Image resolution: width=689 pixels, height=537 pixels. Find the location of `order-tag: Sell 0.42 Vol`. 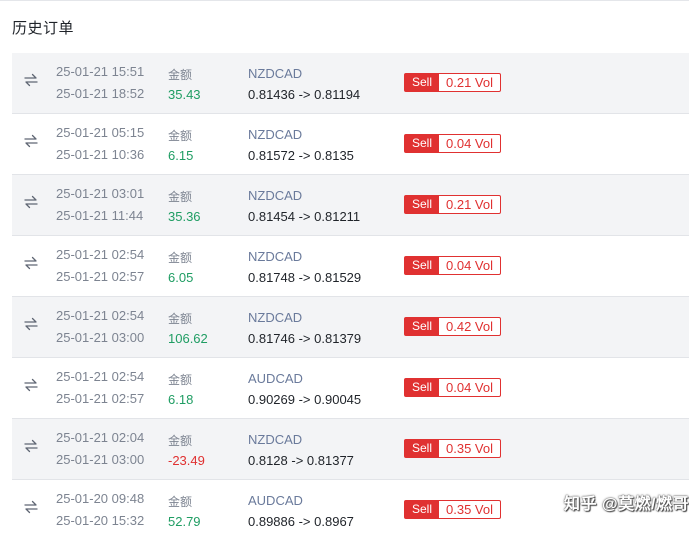

order-tag: Sell 0.42 Vol is located at coordinates (453, 326).